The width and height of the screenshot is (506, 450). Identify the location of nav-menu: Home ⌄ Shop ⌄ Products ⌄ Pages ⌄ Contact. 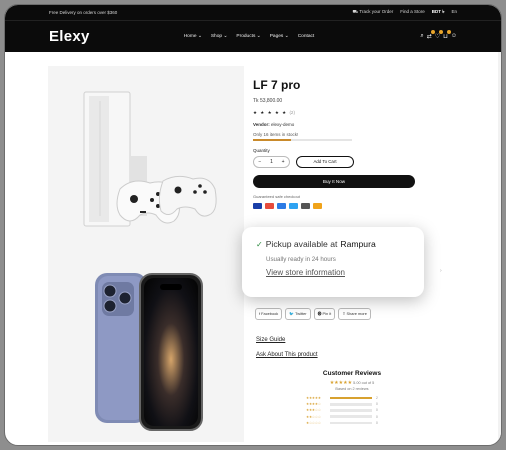
(249, 36).